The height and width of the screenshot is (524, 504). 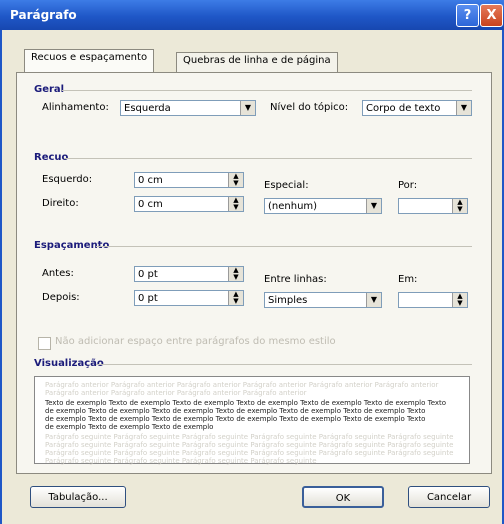 I want to click on special-select: (nenhum) ▼, so click(x=323, y=206).